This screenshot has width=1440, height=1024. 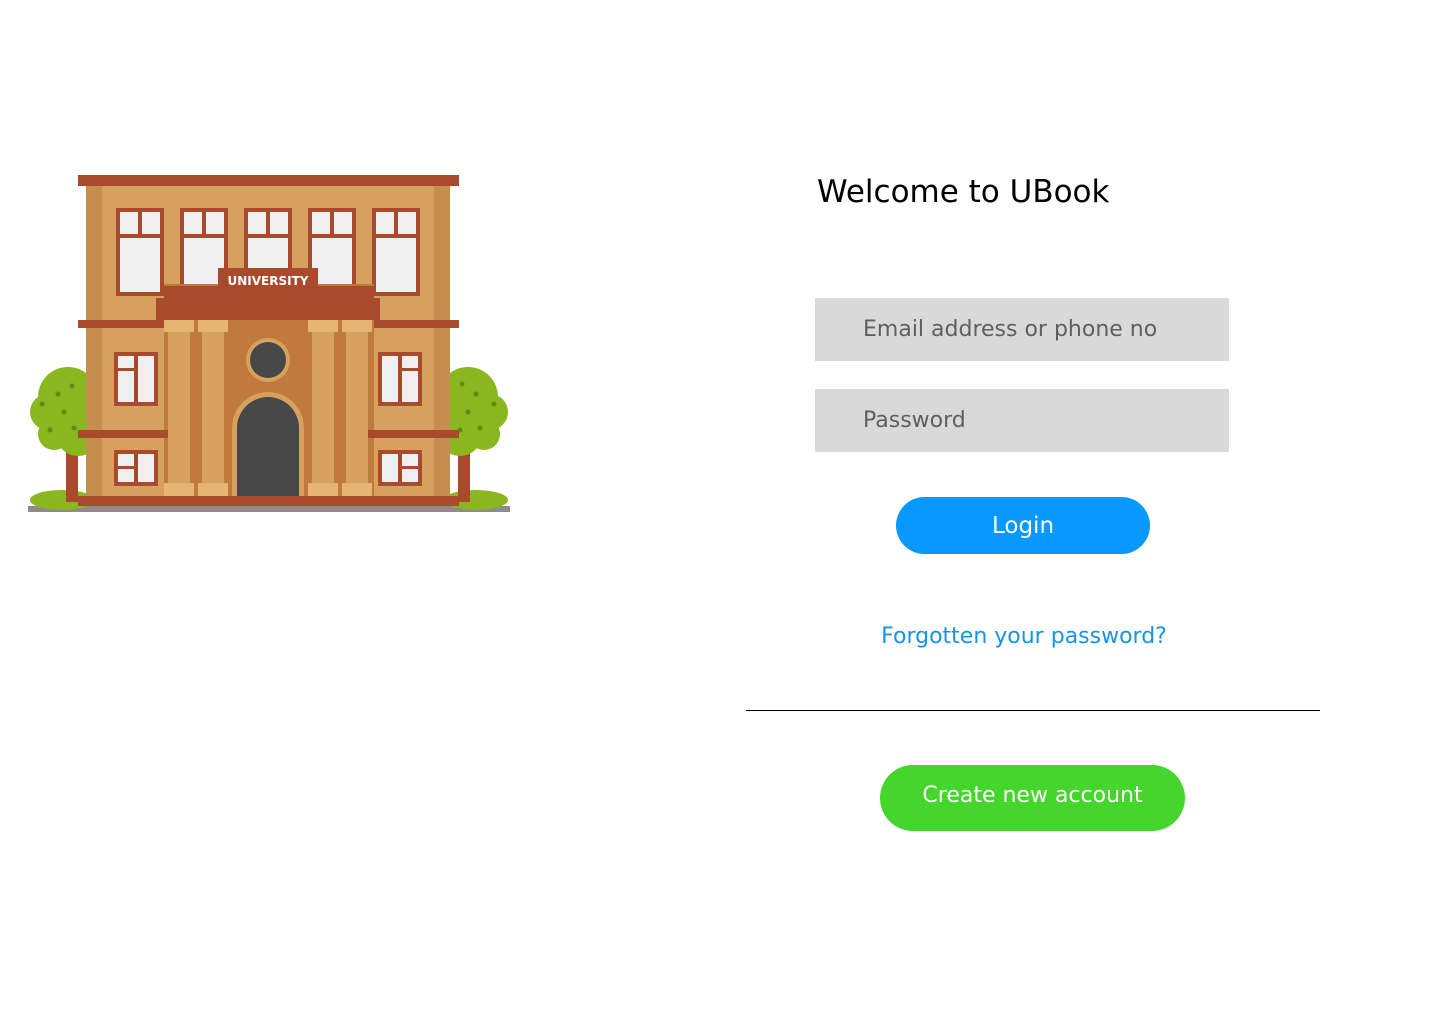 I want to click on login-button: Login, so click(x=1023, y=525).